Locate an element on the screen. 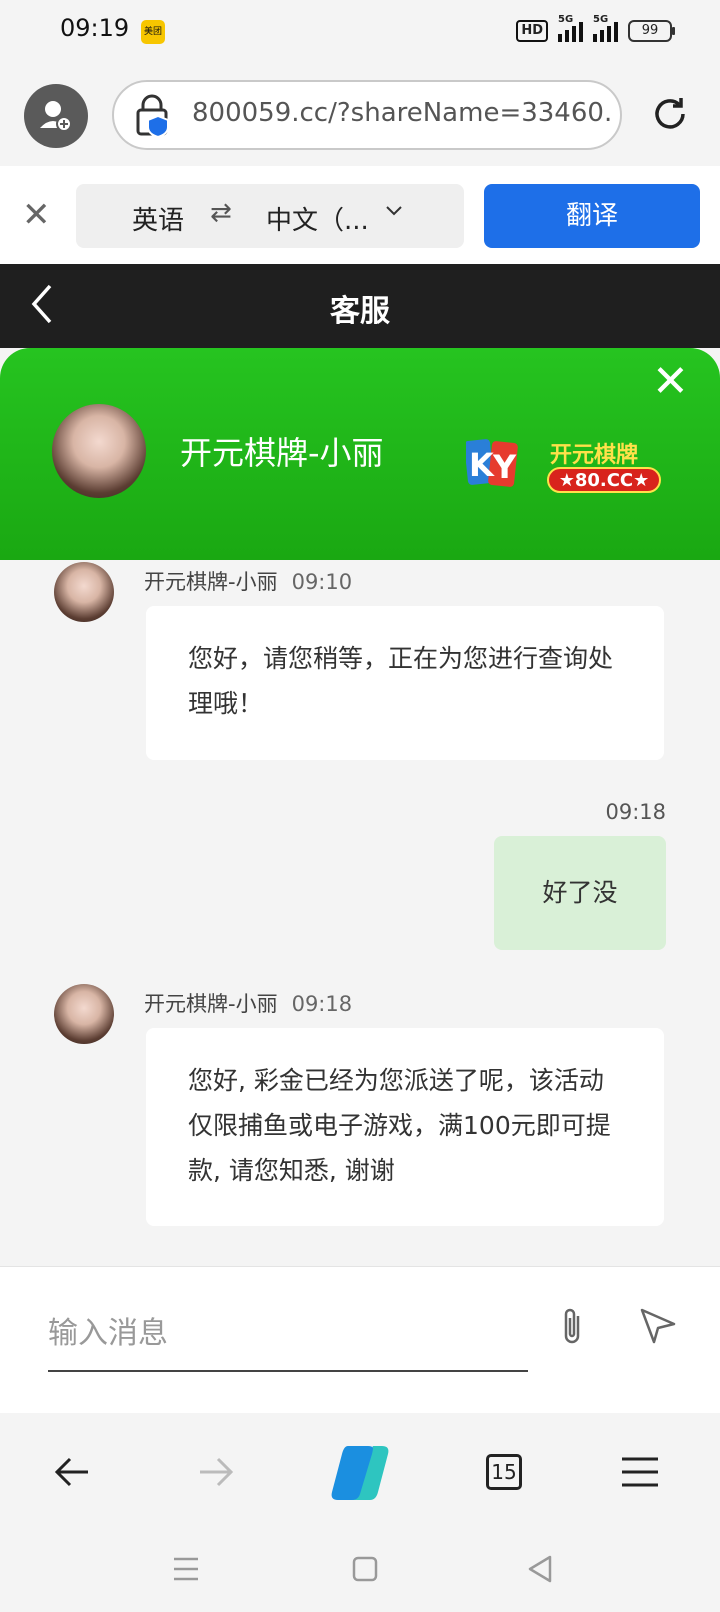  chevron-down-icon is located at coordinates (394, 213).